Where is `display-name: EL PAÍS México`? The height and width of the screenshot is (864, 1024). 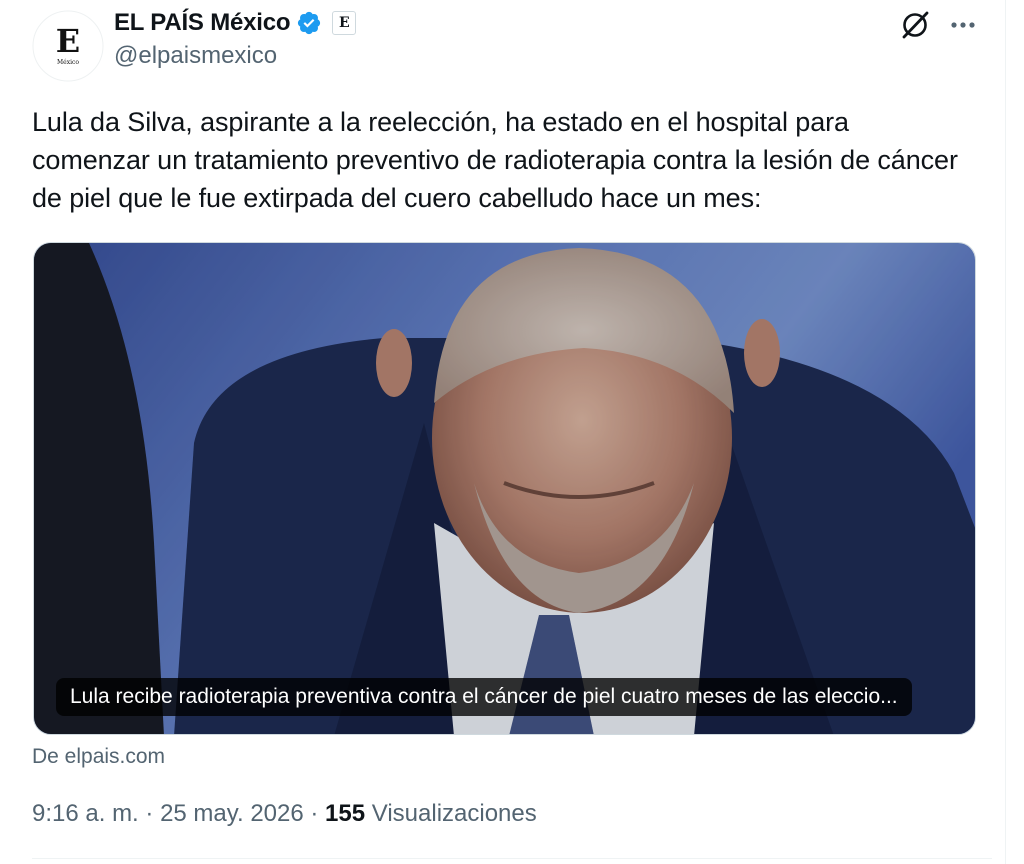 display-name: EL PAÍS México is located at coordinates (202, 23).